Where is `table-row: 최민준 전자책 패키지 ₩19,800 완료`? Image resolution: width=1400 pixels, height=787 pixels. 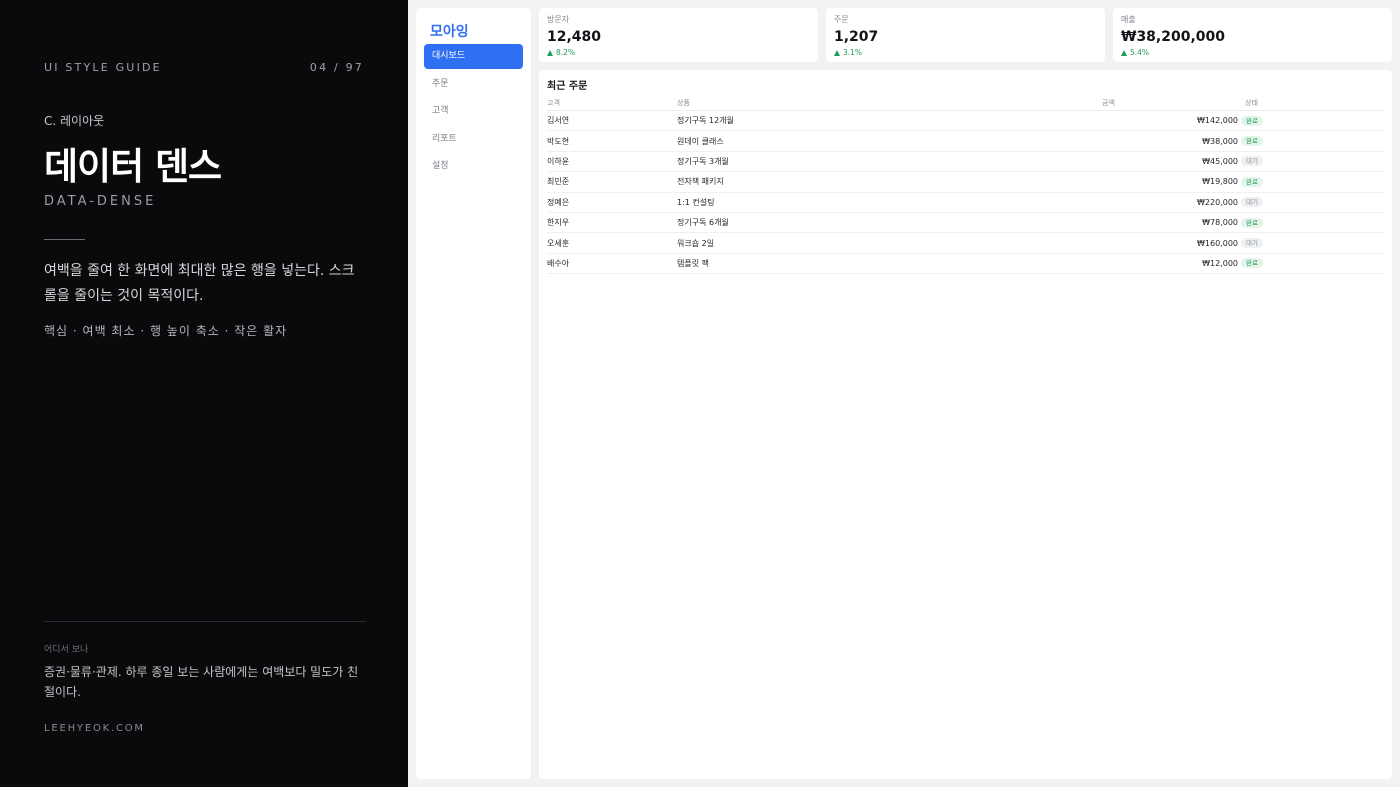 table-row: 최민준 전자책 패키지 ₩19,800 완료 is located at coordinates (965, 182).